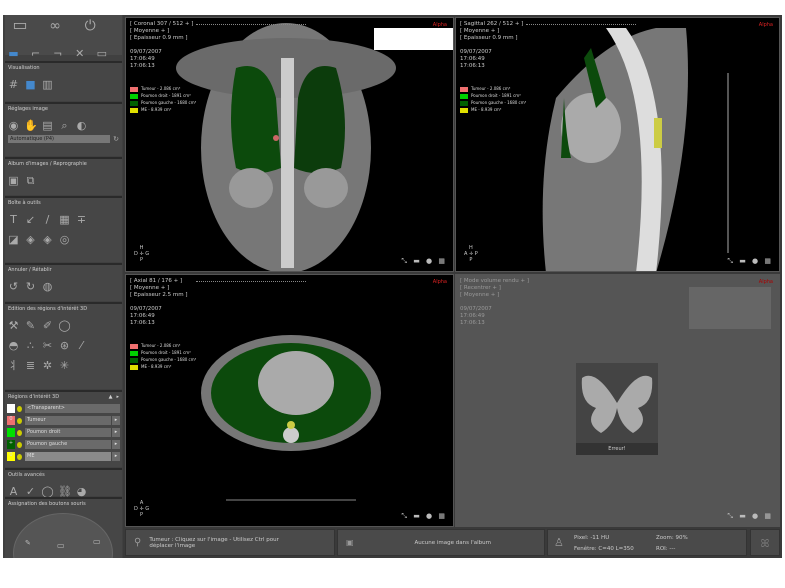  What do you see at coordinates (90, 29) in the screenshot?
I see `power-icon: ⏻` at bounding box center [90, 29].